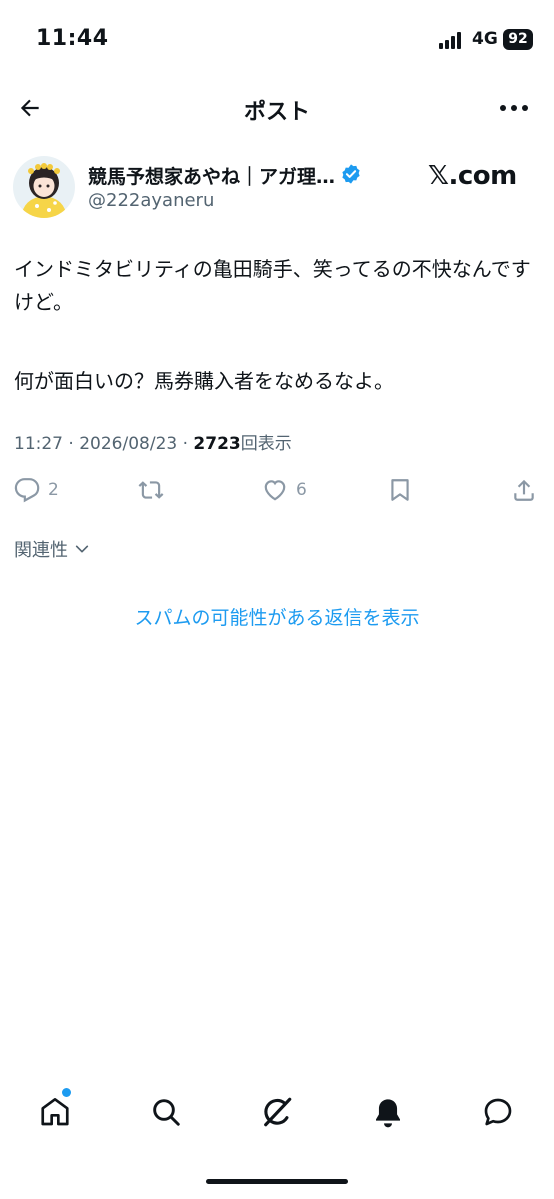  I want to click on verified-icon, so click(351, 174).